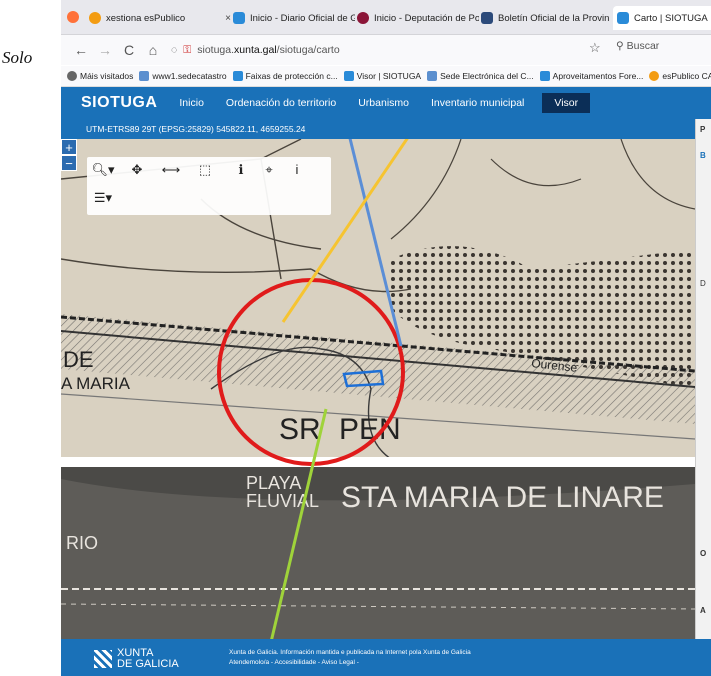 Image resolution: width=711 pixels, height=676 pixels. I want to click on forward-arrow-icon: →, so click(105, 50).